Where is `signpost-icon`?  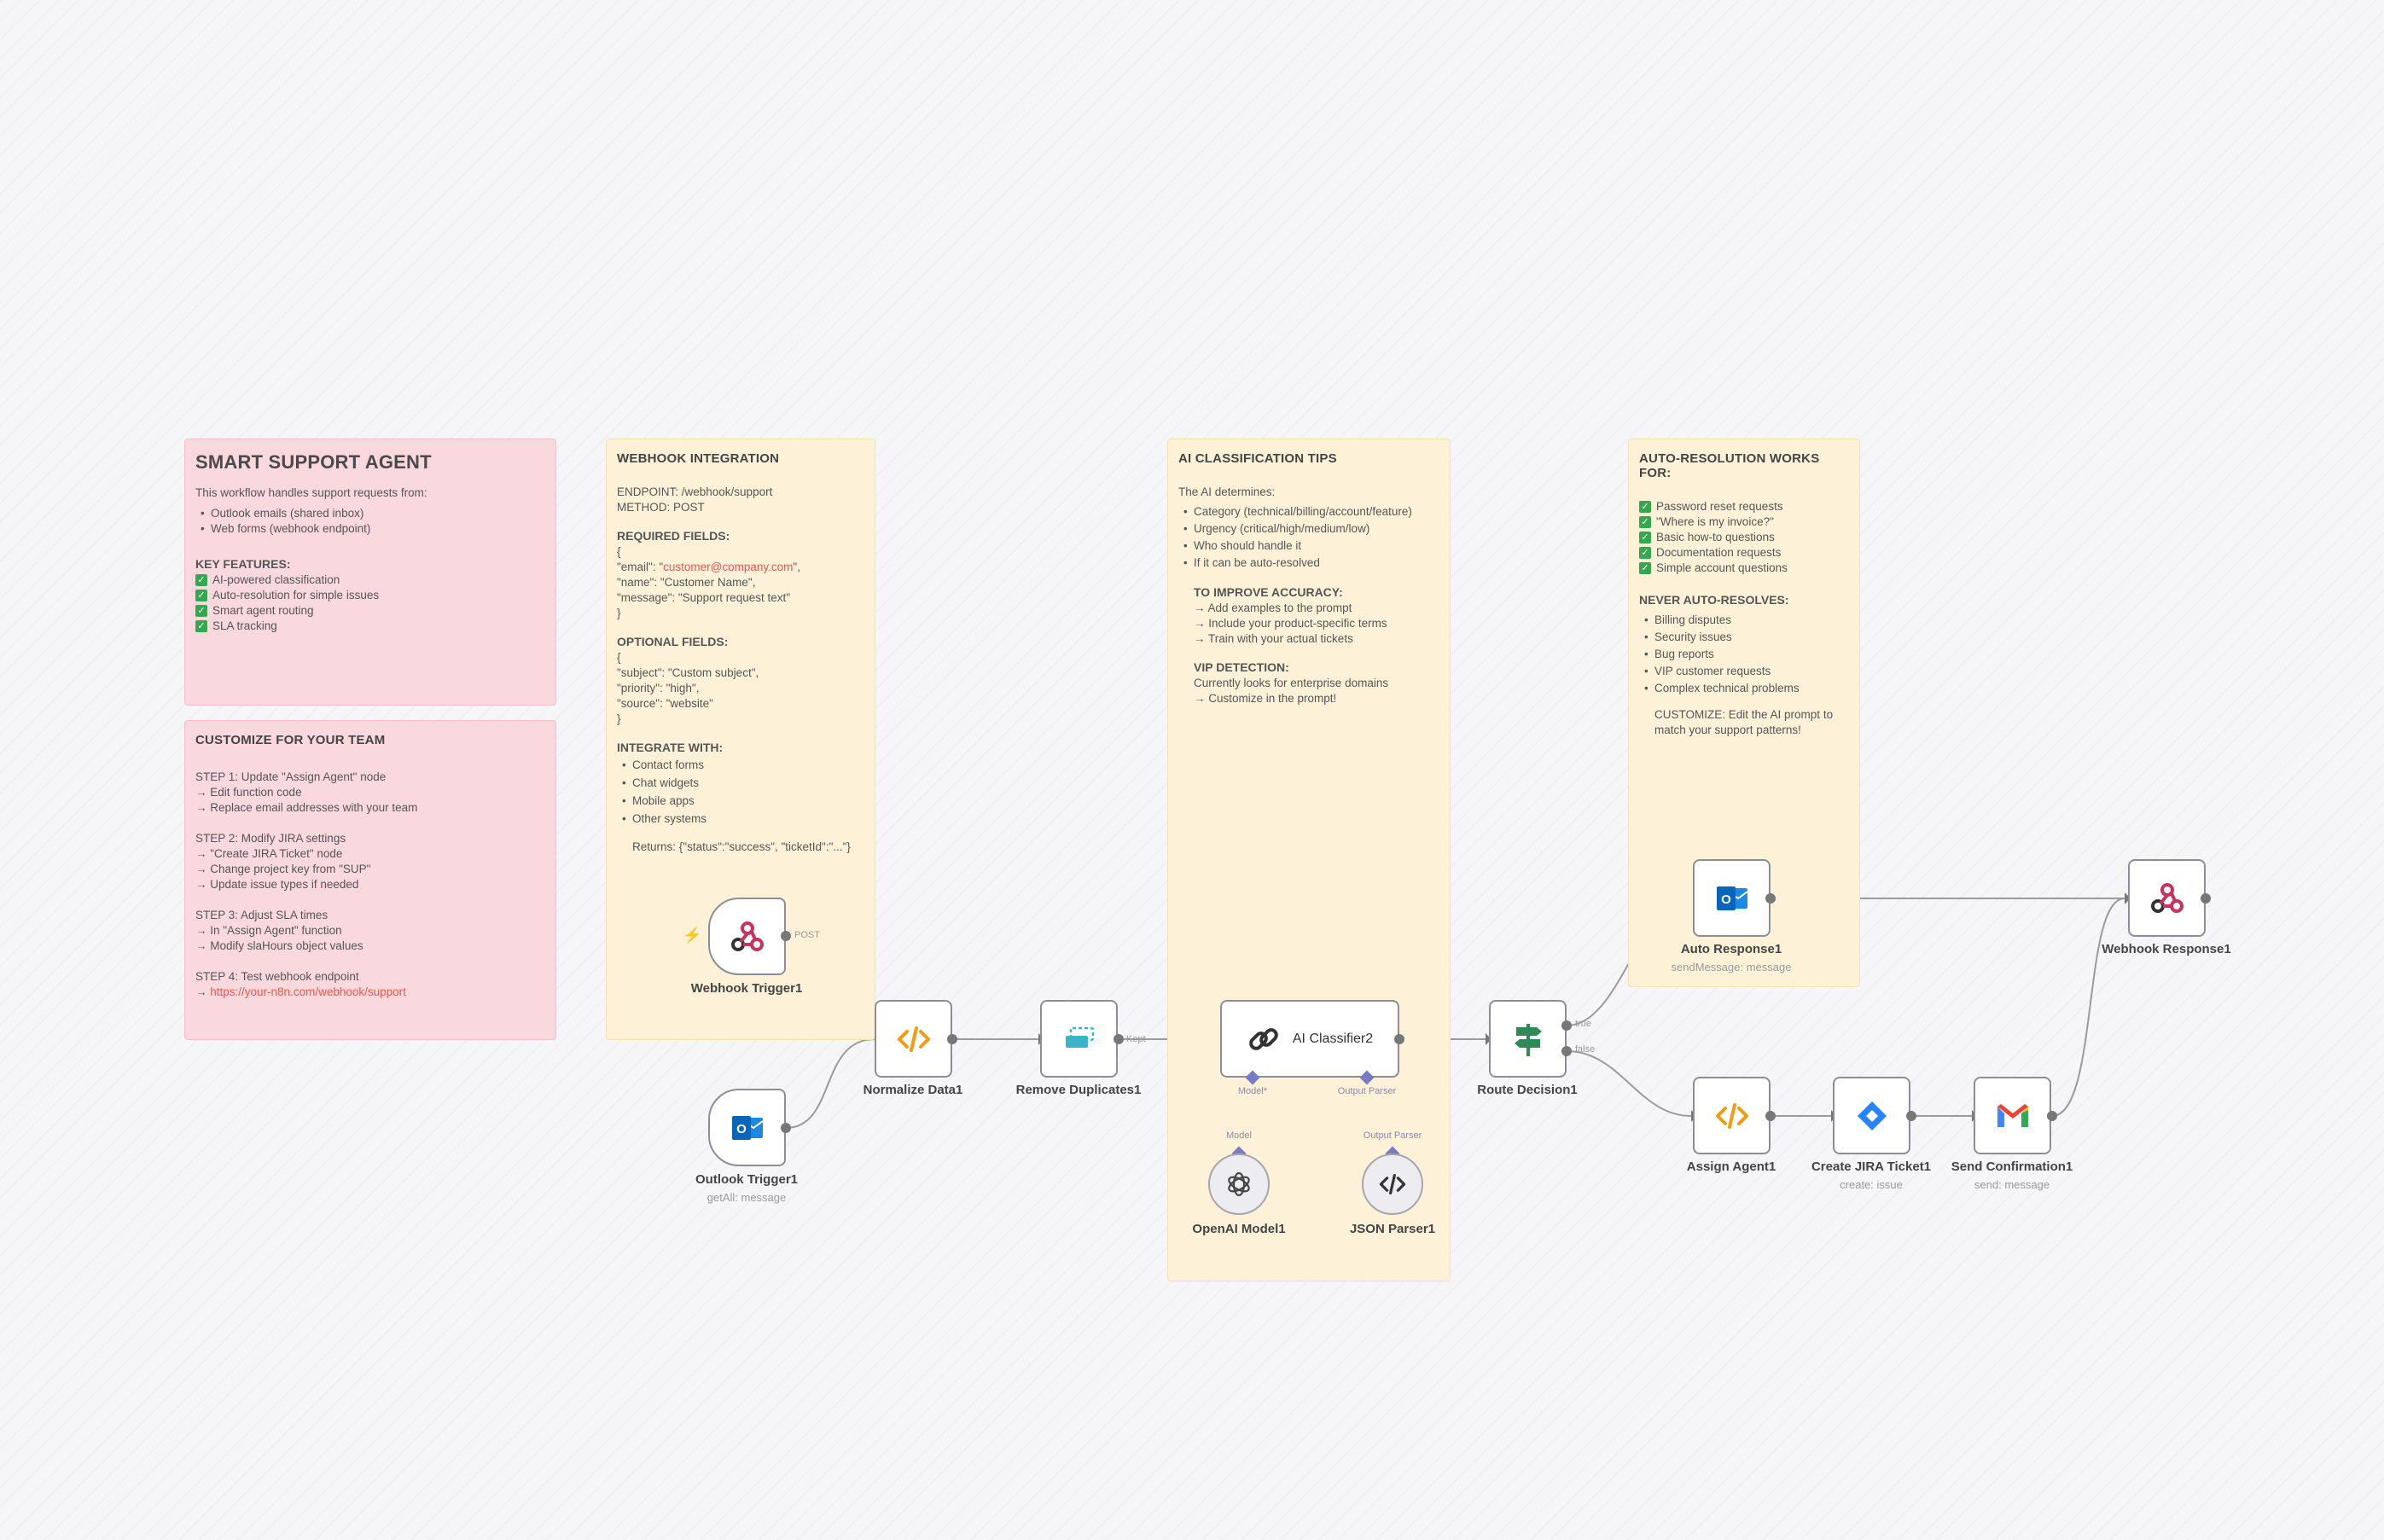
signpost-icon is located at coordinates (1528, 1039).